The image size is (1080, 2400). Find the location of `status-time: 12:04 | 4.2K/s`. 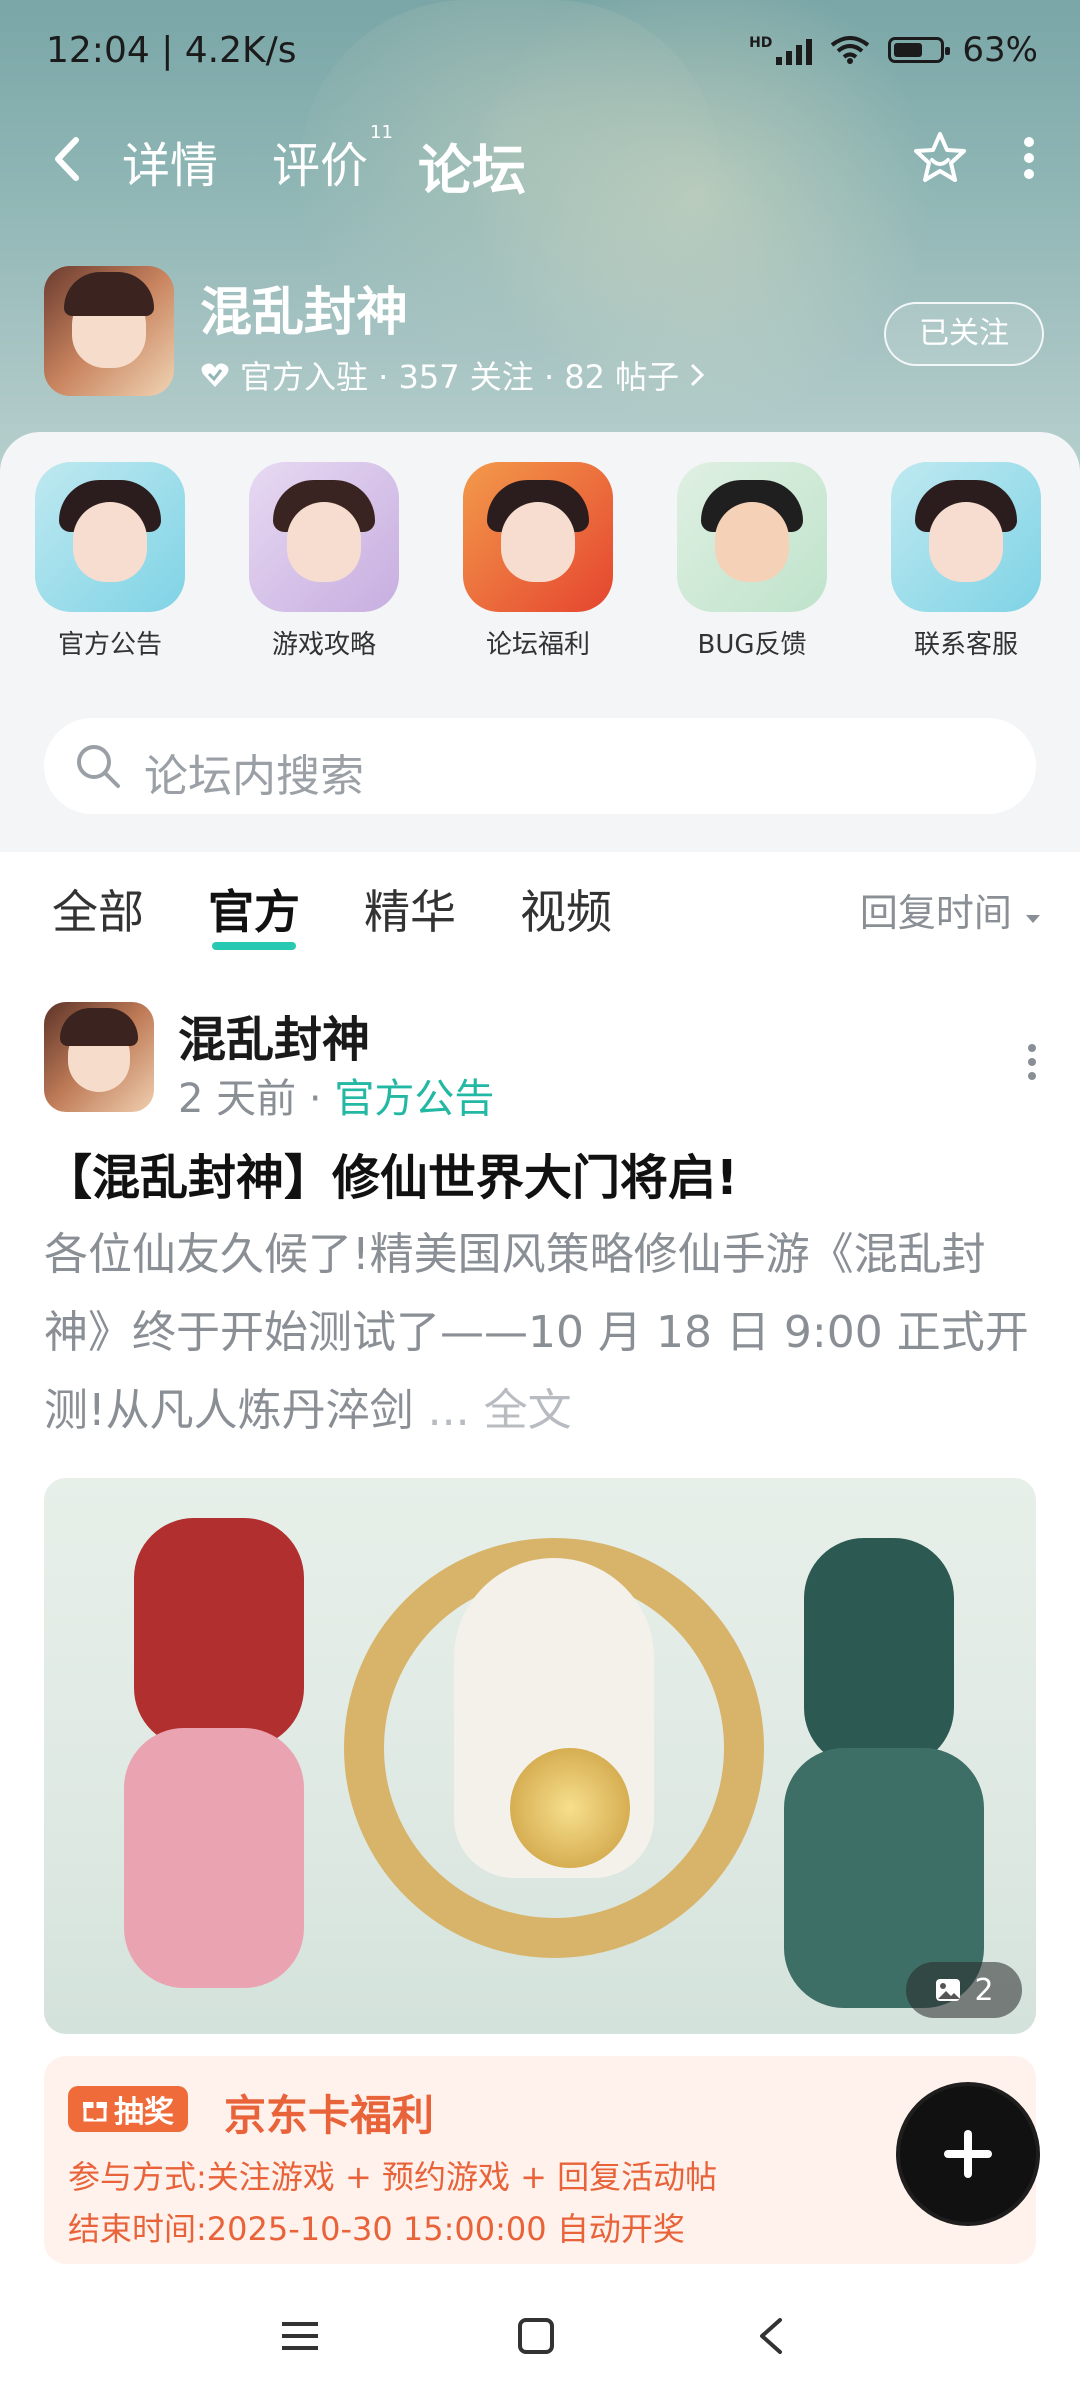

status-time: 12:04 | 4.2K/s is located at coordinates (171, 50).